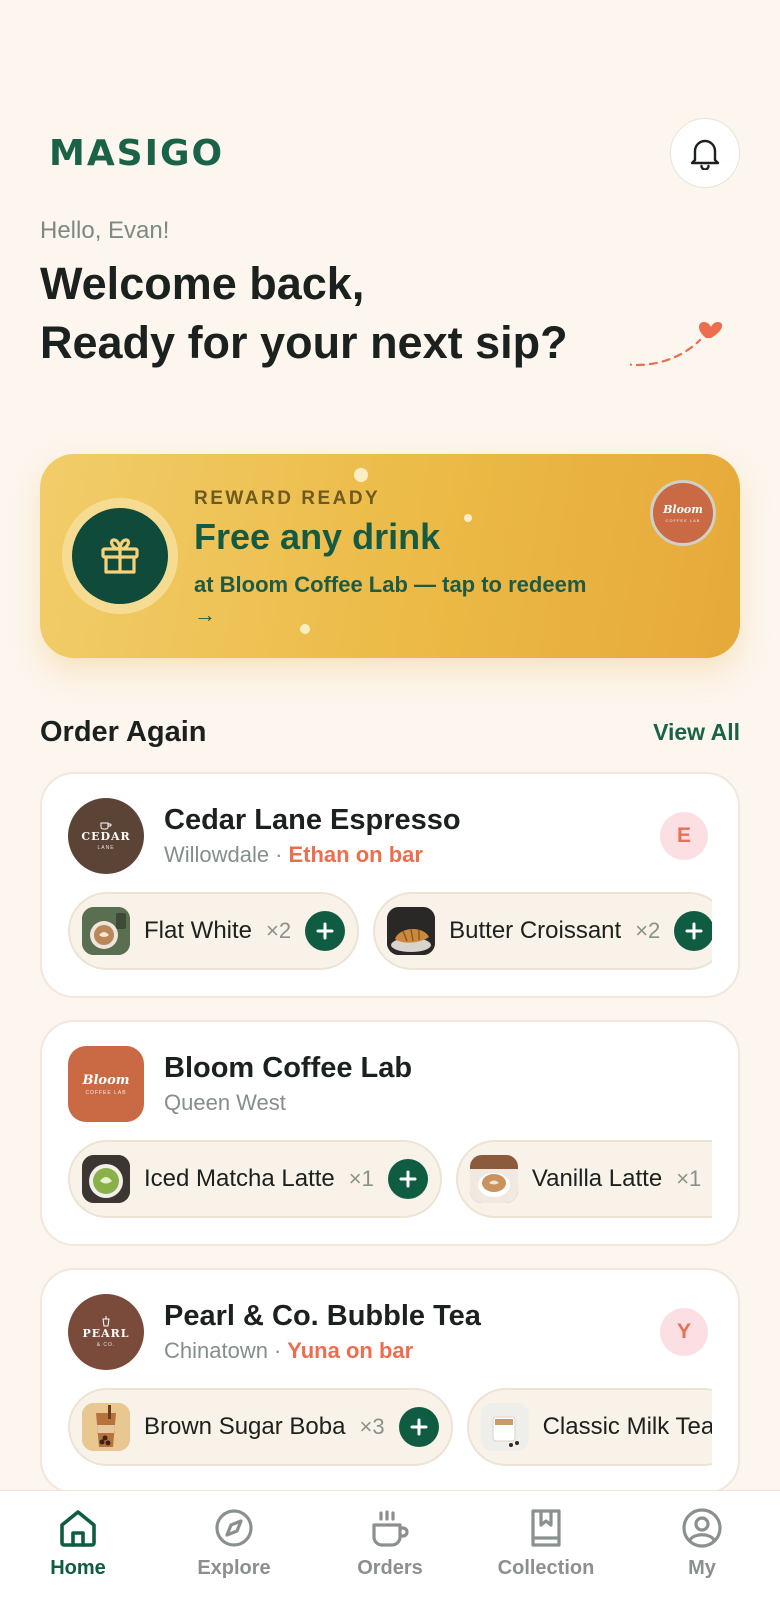 Image resolution: width=780 pixels, height=1600 pixels. I want to click on latte-photo-icon, so click(106, 931).